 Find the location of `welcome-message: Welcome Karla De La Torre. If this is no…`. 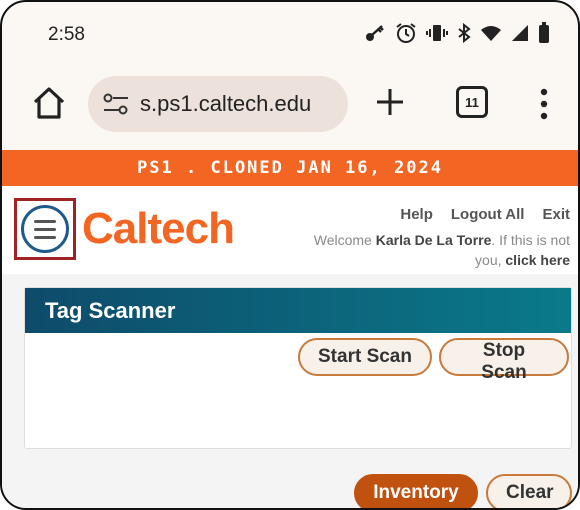

welcome-message: Welcome Karla De La Torre. If this is no… is located at coordinates (430, 250).